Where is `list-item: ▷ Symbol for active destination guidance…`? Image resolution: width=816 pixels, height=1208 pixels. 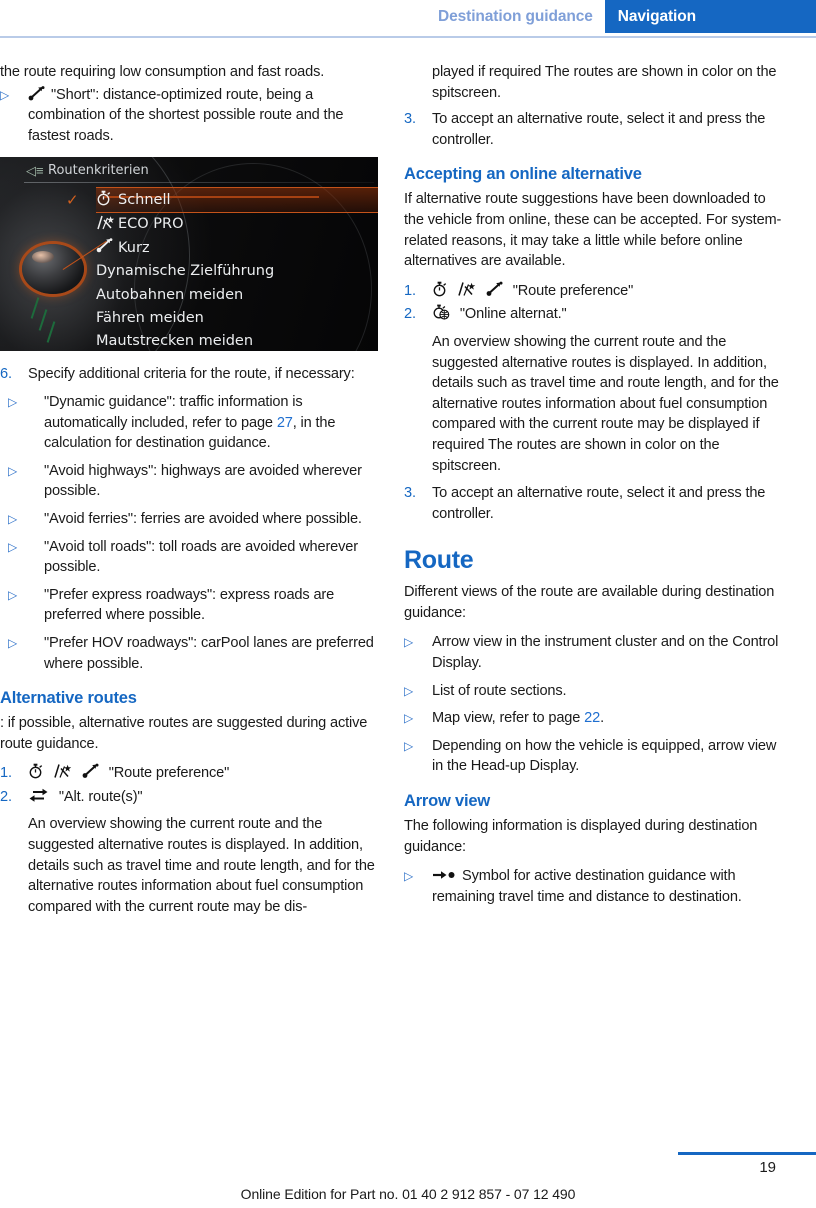
list-item: ▷ Symbol for active destination guidance… is located at coordinates (593, 886).